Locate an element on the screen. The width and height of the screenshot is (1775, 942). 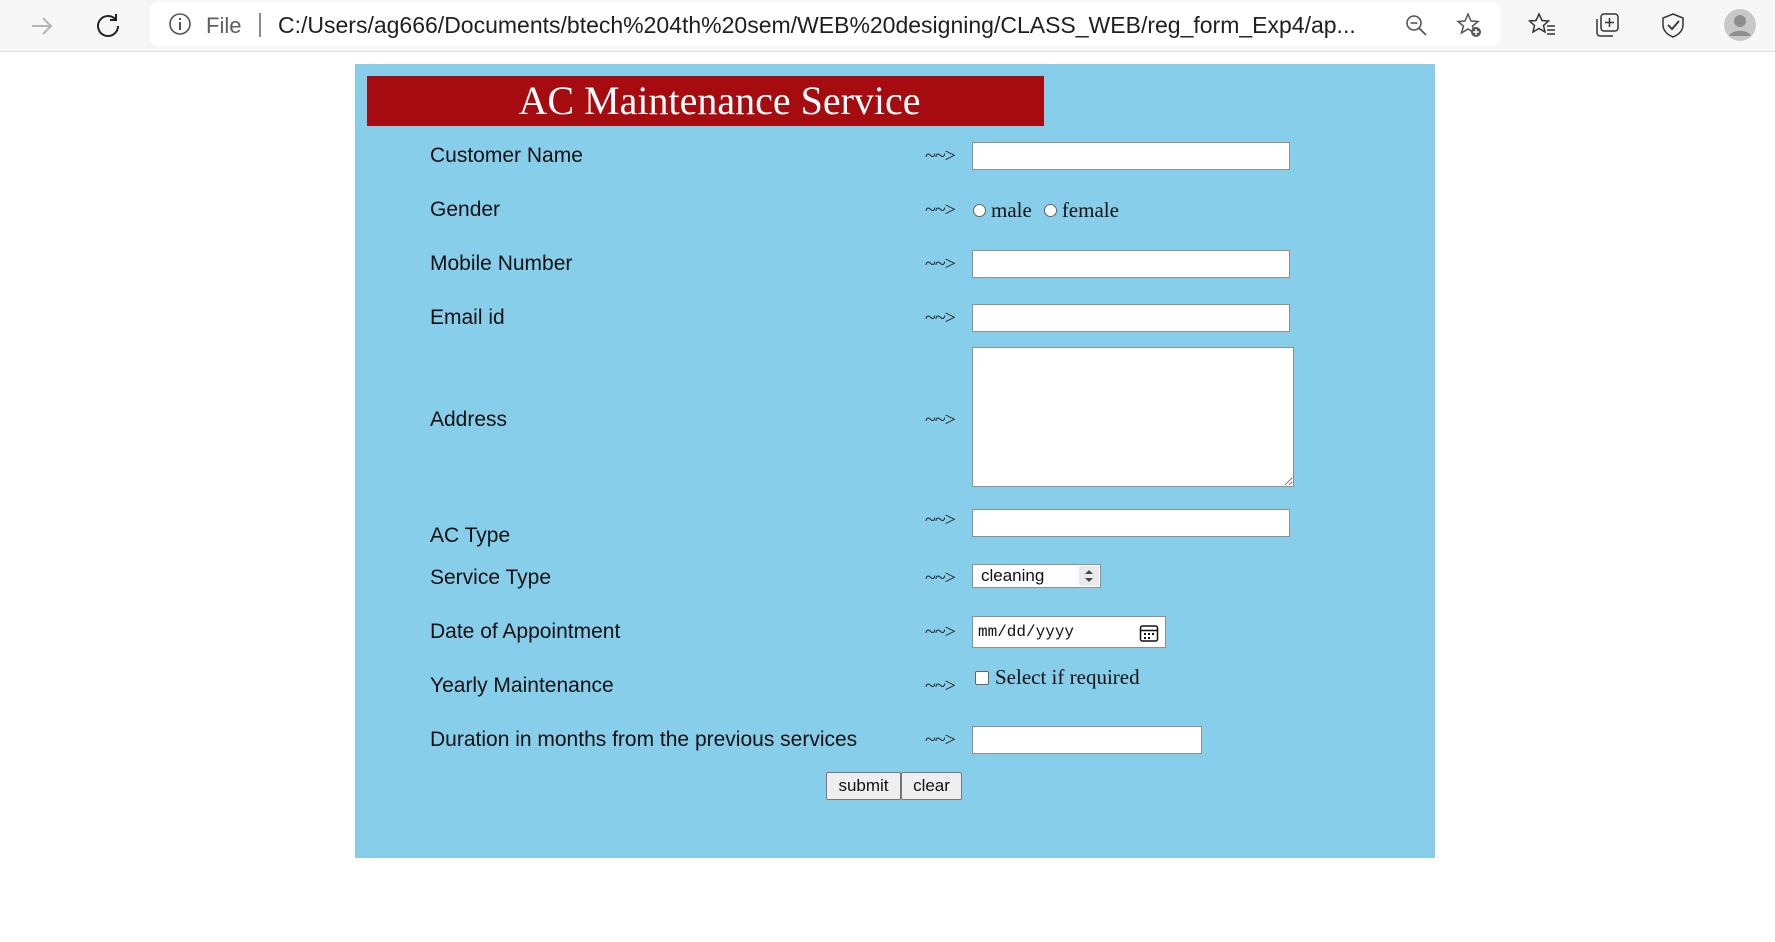
address-textarea is located at coordinates (1133, 417).